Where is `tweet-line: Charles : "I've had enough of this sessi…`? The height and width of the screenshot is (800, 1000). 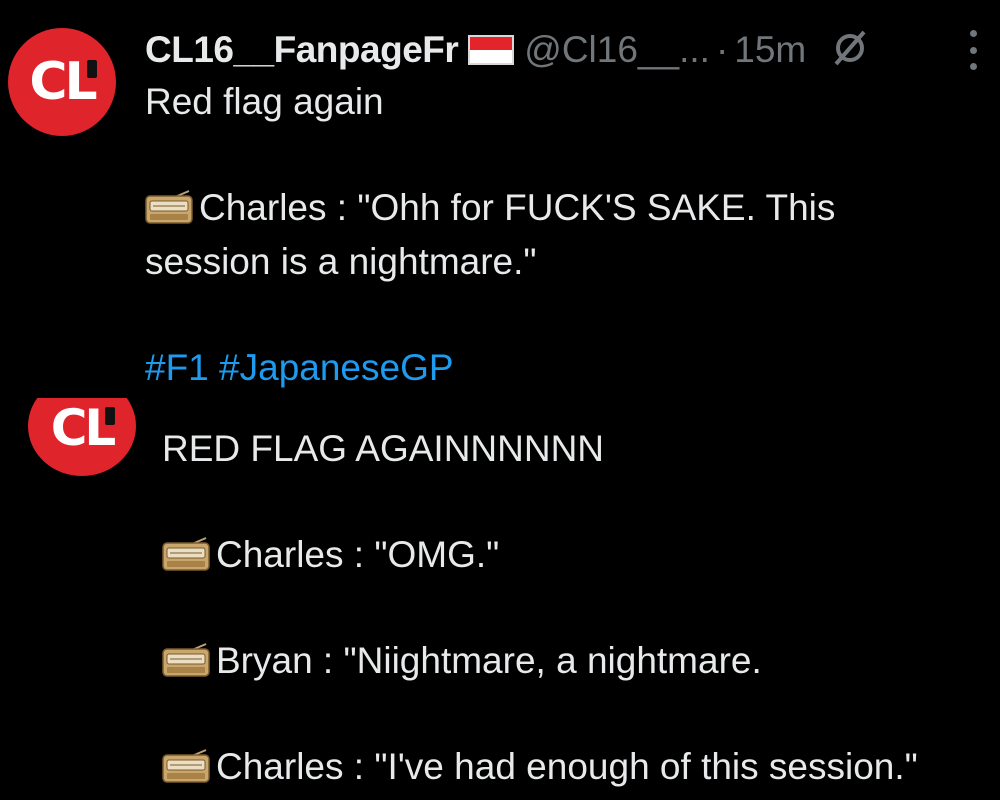
tweet-line: Charles : "I've had enough of this sessi… is located at coordinates (572, 767).